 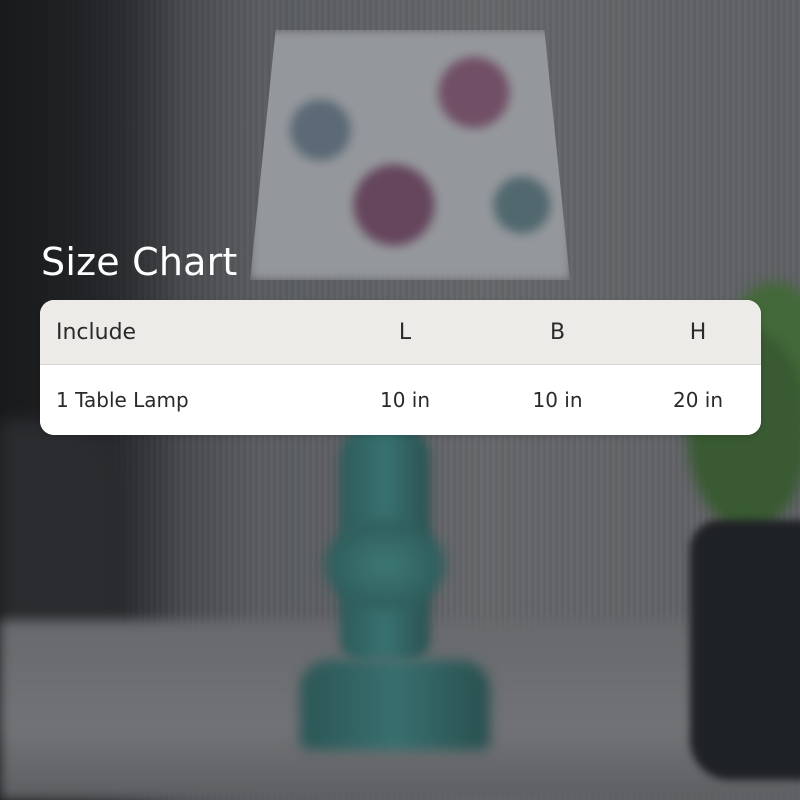 I want to click on cell-item: 1 Table Lamp, so click(x=122, y=400).